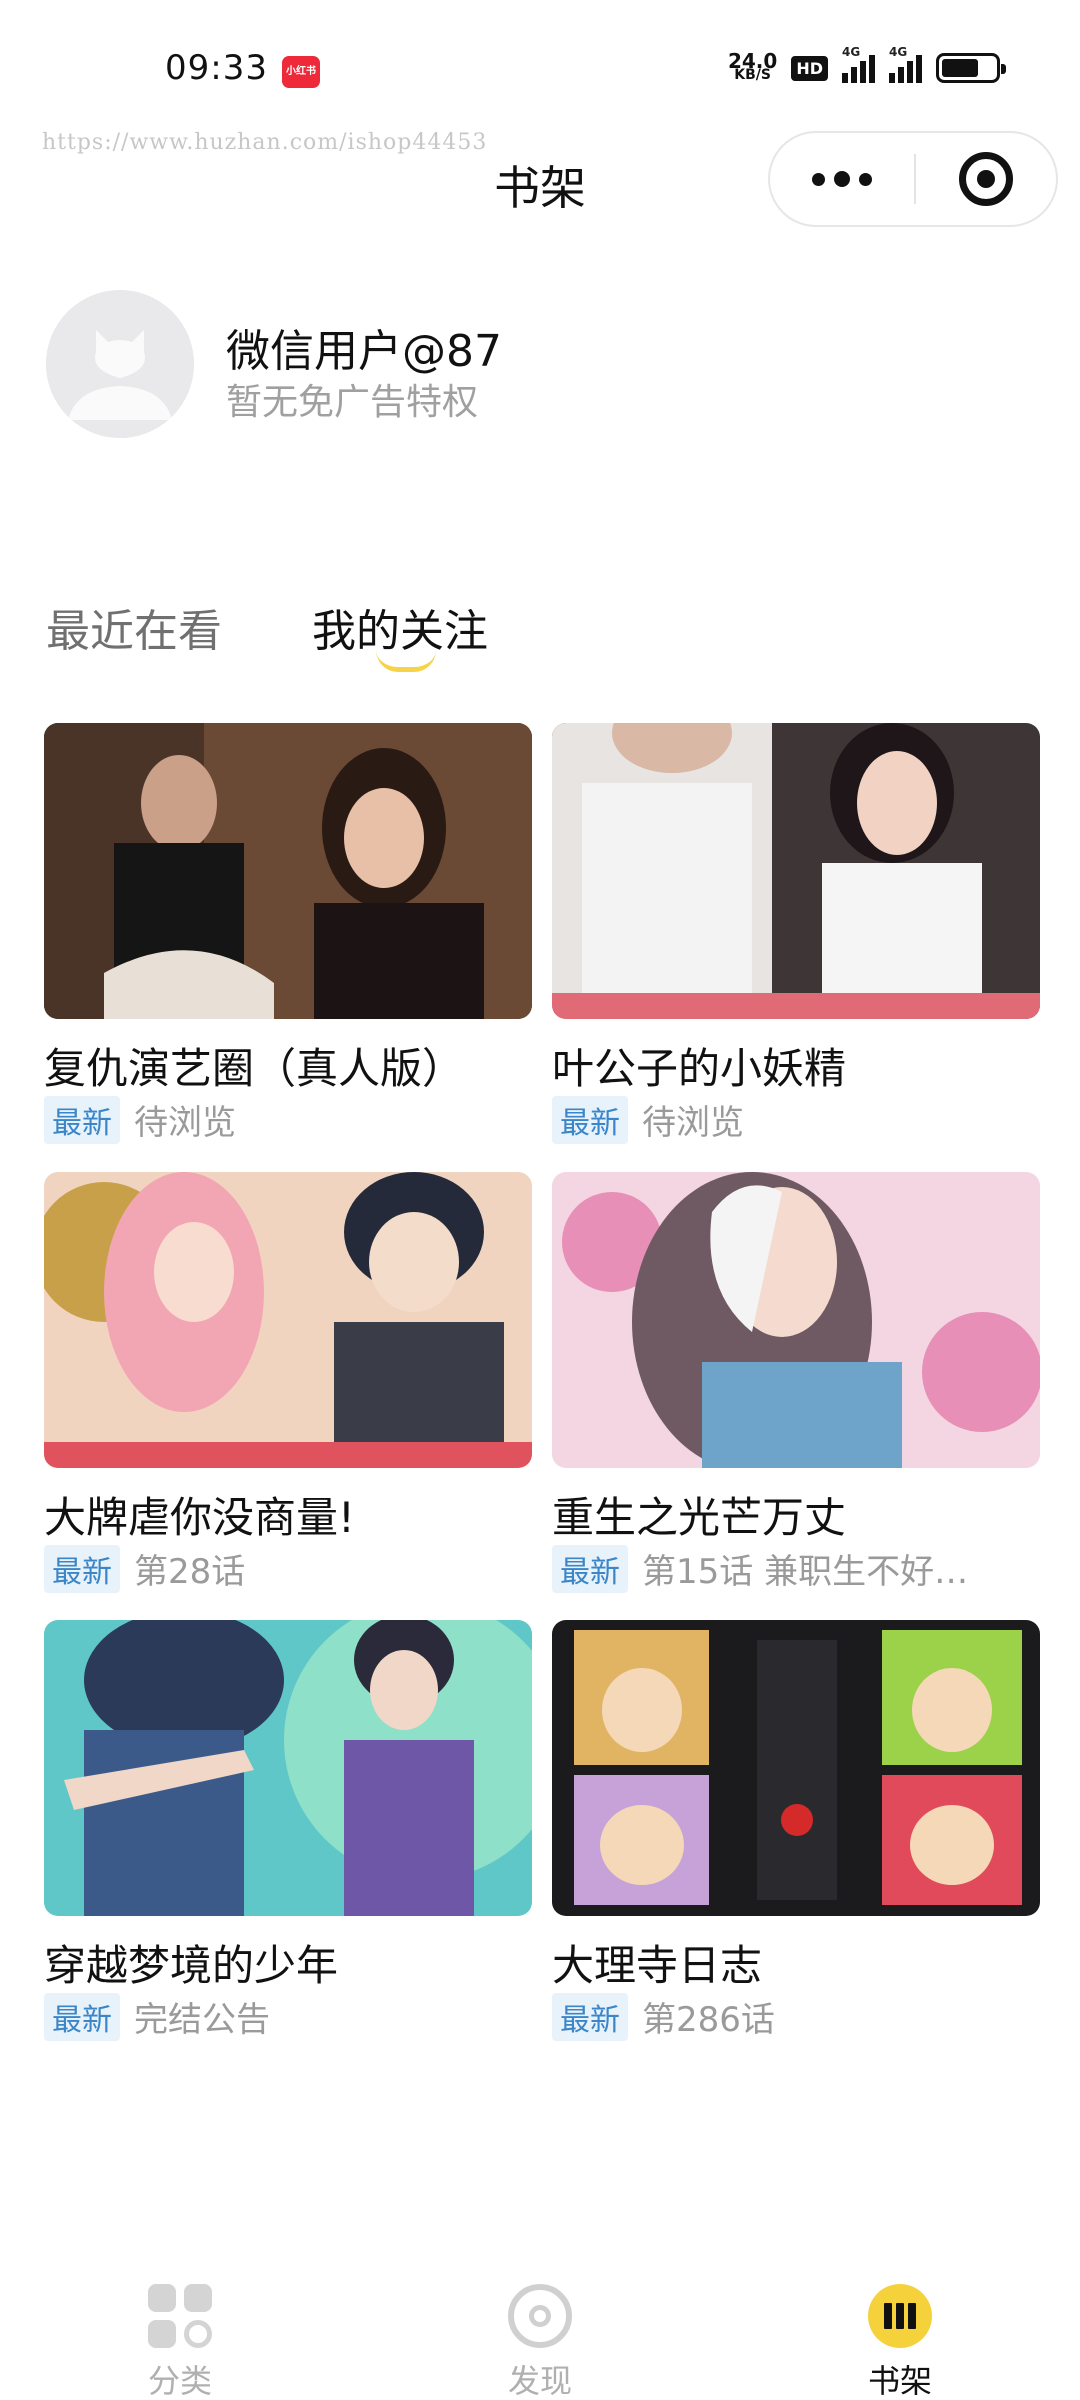  I want to click on username: 微信用户@87, so click(364, 351).